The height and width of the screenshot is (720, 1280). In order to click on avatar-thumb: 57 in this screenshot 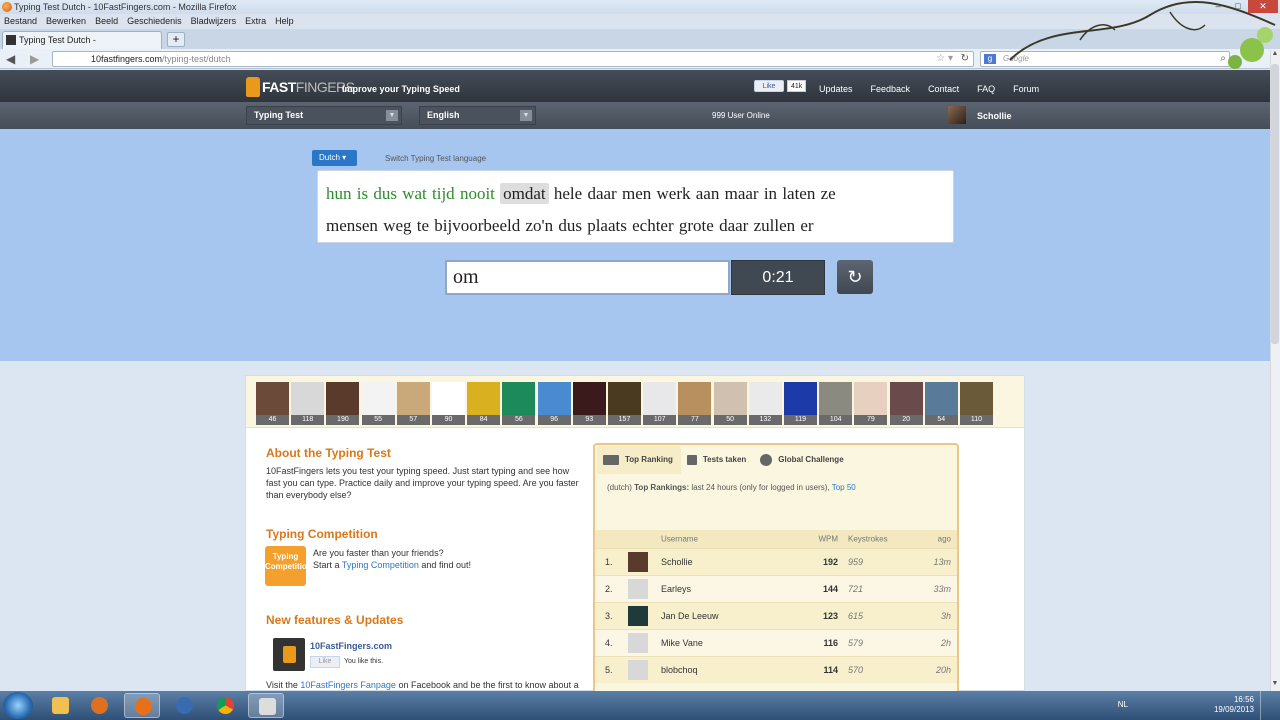, I will do `click(413, 404)`.